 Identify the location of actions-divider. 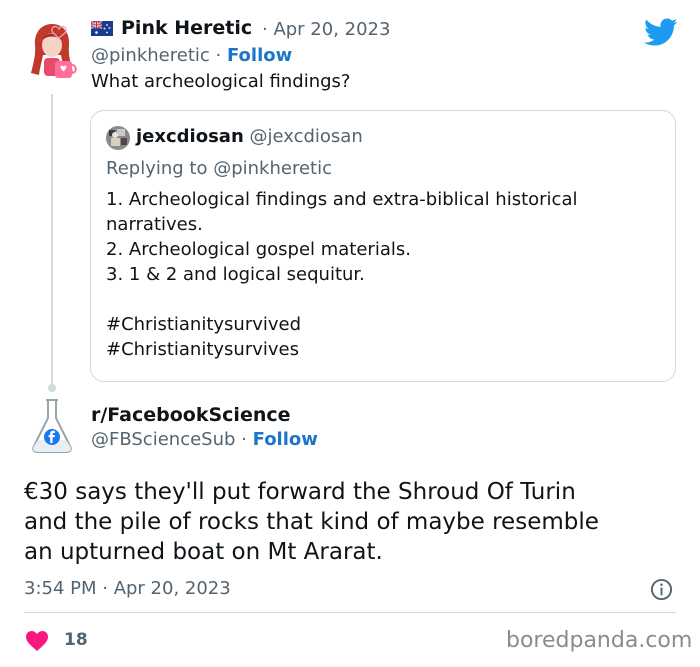
(350, 612).